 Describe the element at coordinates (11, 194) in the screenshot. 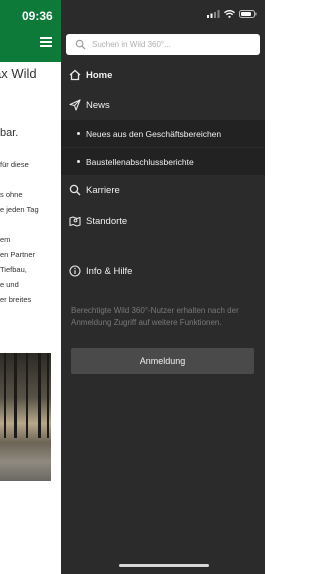

I see `text-line: s ohne` at that location.